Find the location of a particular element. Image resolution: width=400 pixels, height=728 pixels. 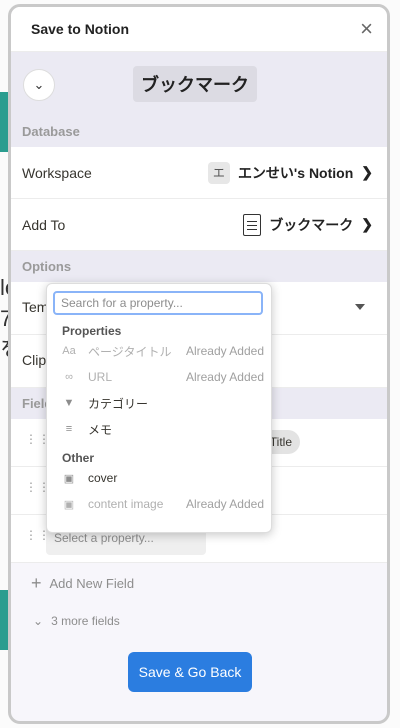

database-section-label: Database is located at coordinates (199, 131).